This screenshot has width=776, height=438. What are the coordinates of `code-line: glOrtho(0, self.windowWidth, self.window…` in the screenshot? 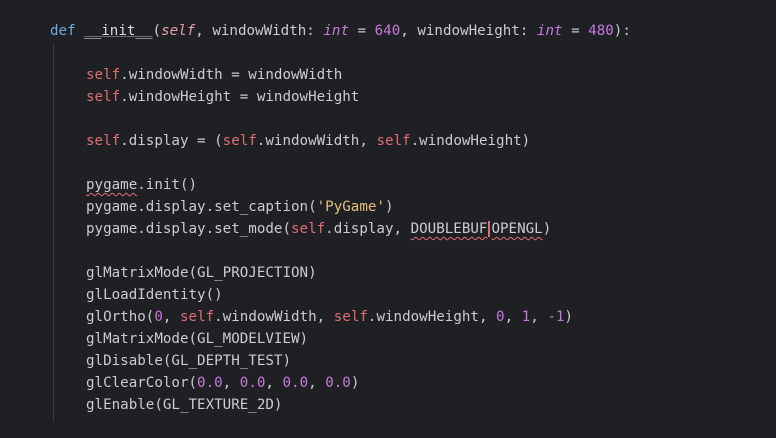 It's located at (329, 317).